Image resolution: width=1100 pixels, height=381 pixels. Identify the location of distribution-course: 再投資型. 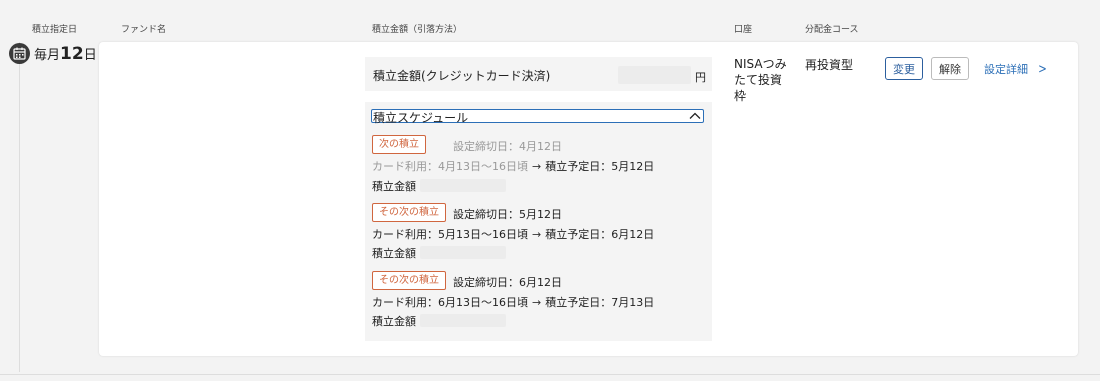
(829, 65).